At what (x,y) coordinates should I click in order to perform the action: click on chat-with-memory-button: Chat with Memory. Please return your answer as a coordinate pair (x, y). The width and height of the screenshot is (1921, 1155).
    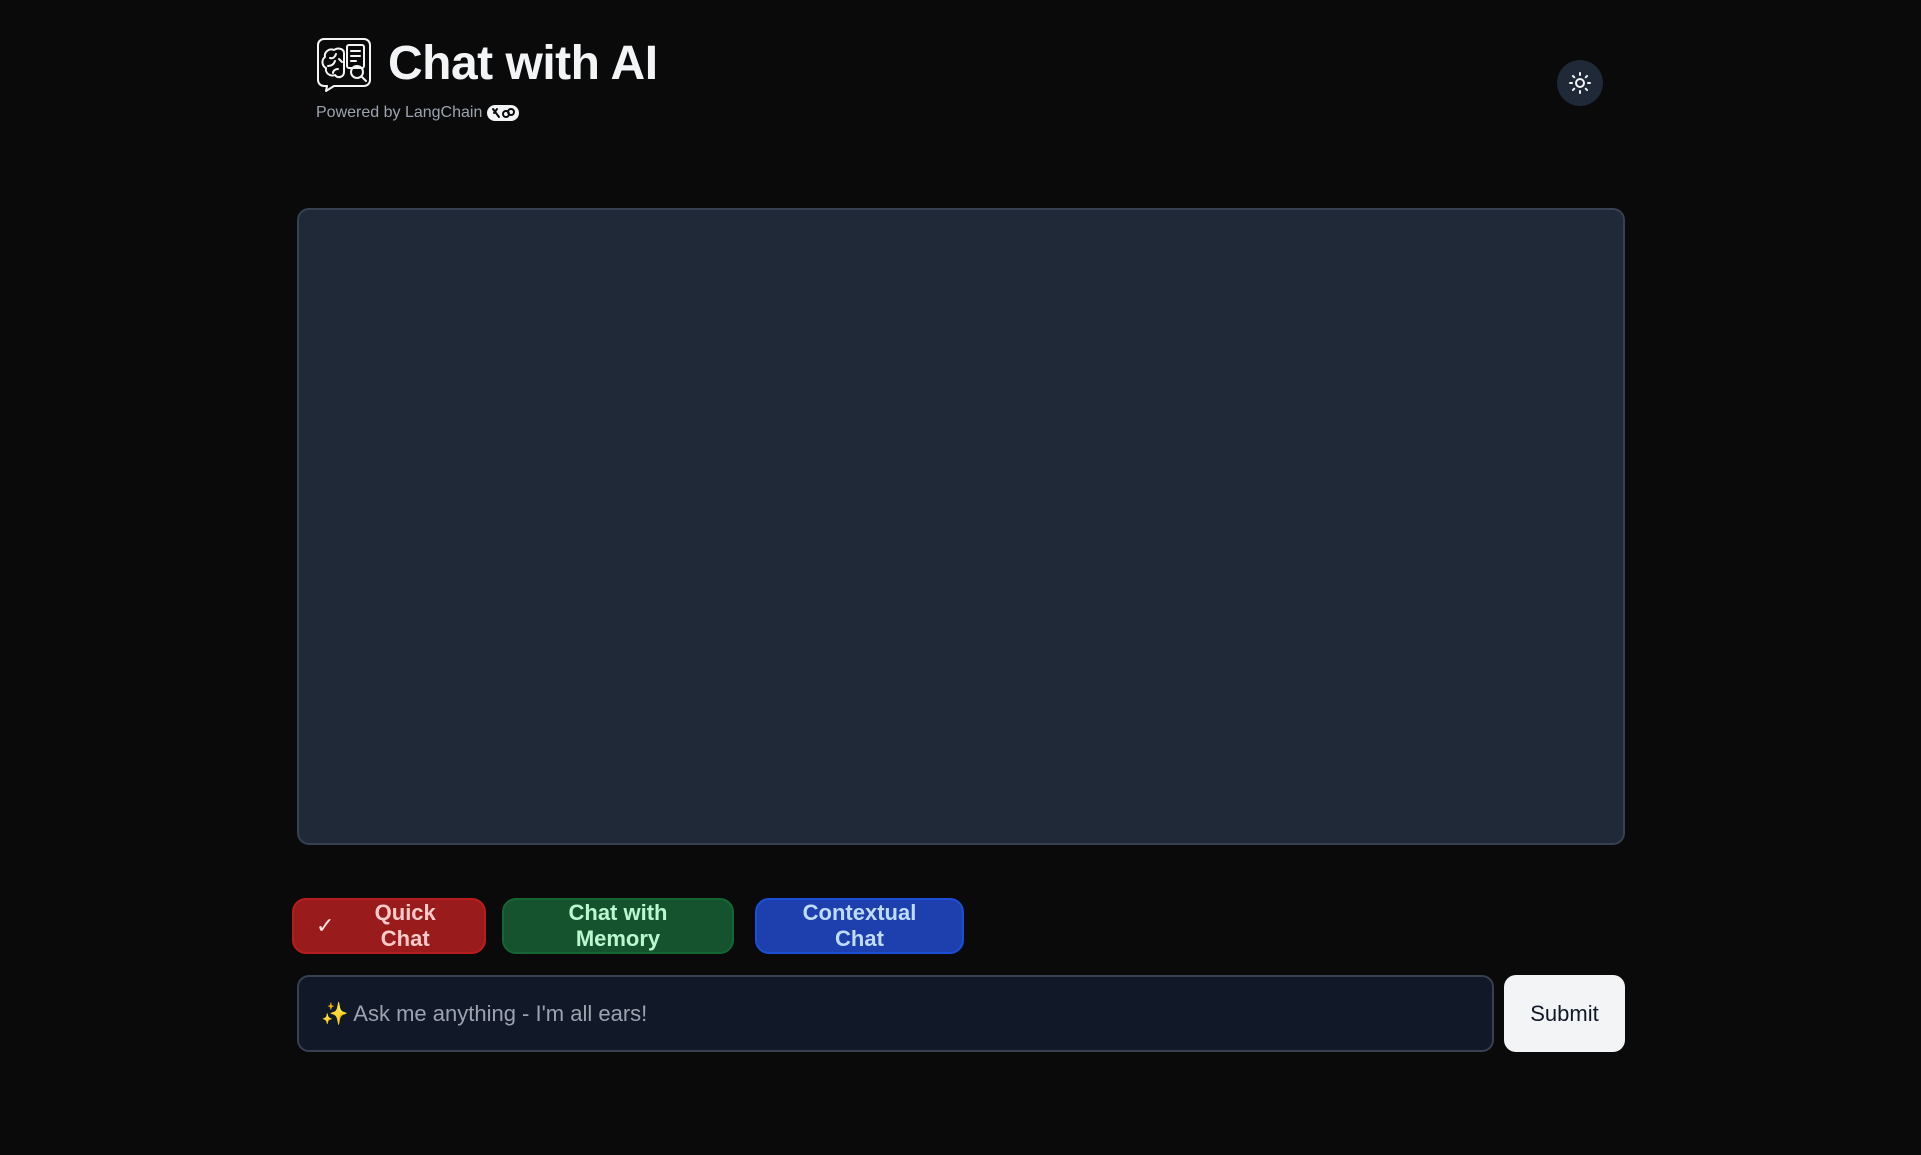
    Looking at the image, I should click on (618, 926).